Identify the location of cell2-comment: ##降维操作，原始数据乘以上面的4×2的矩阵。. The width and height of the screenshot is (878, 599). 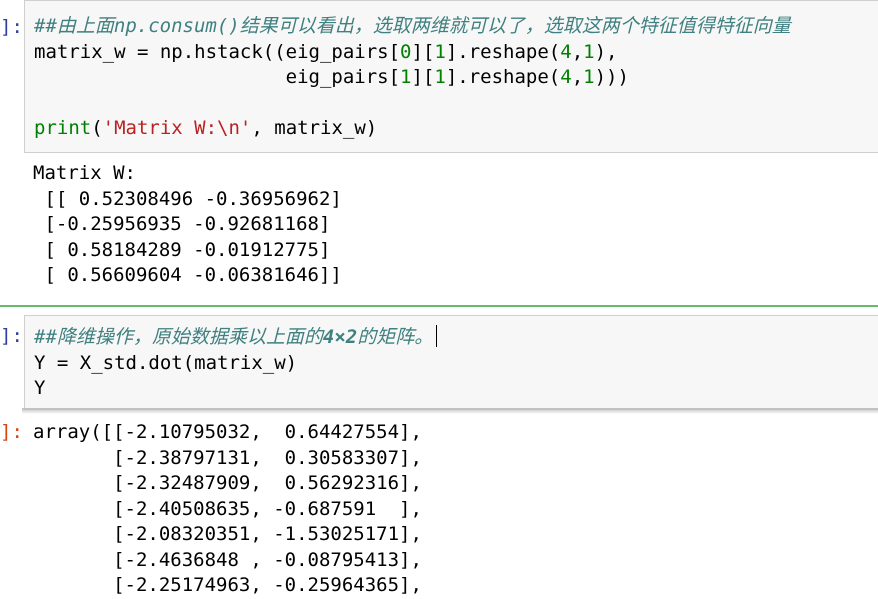
(234, 337).